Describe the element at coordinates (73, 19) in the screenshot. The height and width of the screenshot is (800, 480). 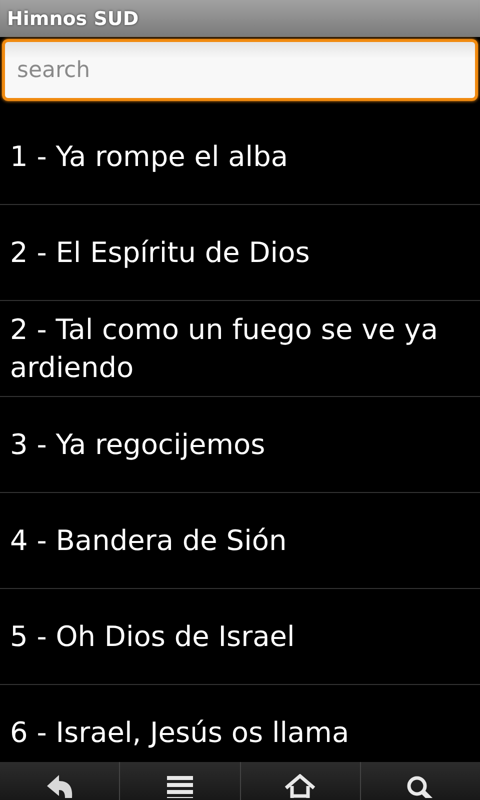
I see `window-title: Himnos SUD` at that location.